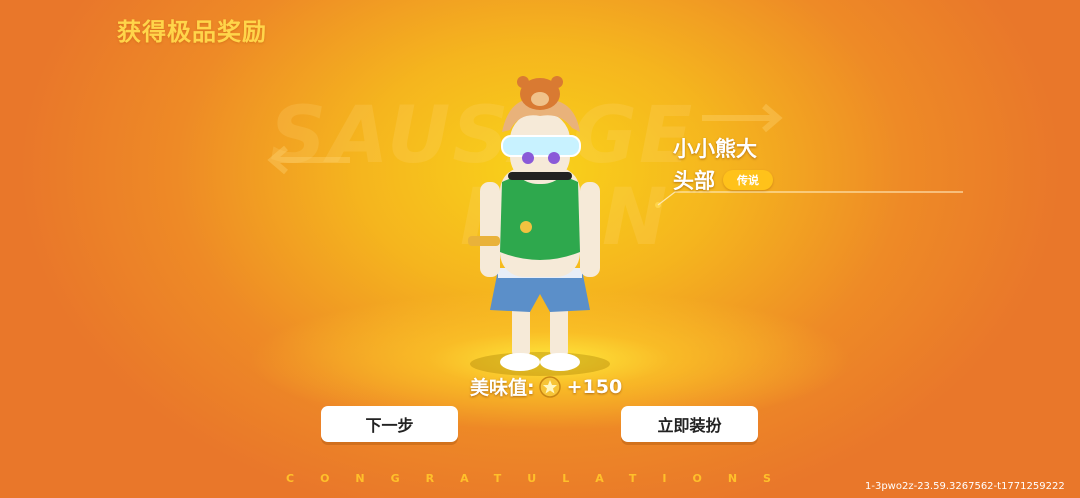 The width and height of the screenshot is (1080, 498). I want to click on right-arrow-decoration-icon, so click(742, 118).